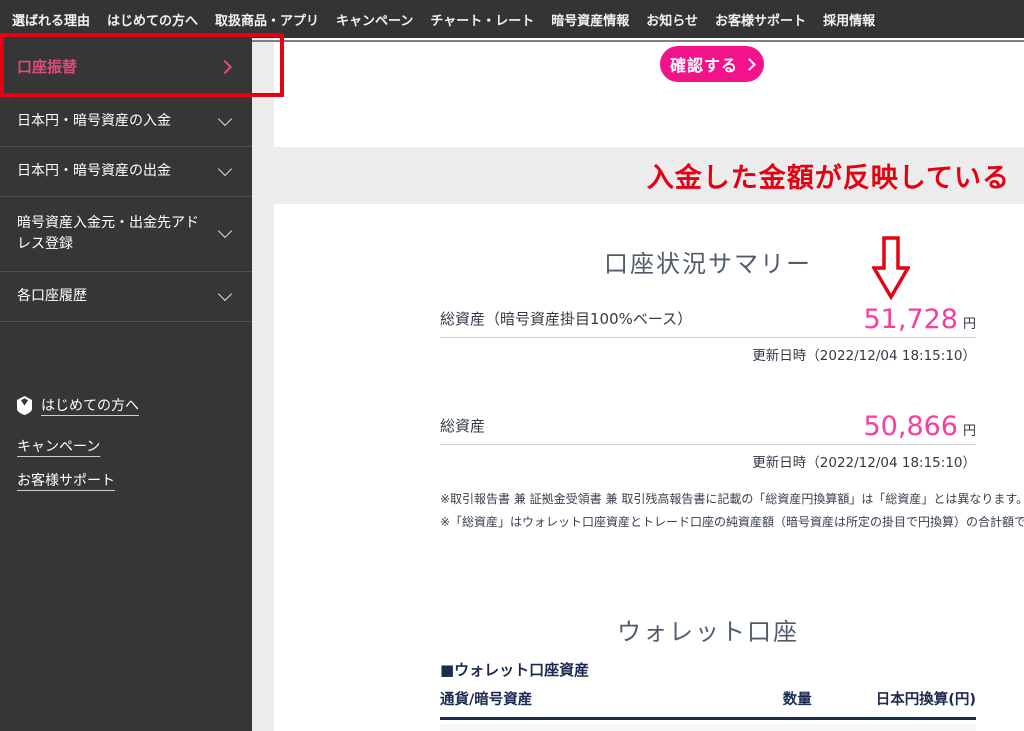 The image size is (1024, 731). What do you see at coordinates (152, 19) in the screenshot?
I see `nav-item-beginners: はじめての方へ` at bounding box center [152, 19].